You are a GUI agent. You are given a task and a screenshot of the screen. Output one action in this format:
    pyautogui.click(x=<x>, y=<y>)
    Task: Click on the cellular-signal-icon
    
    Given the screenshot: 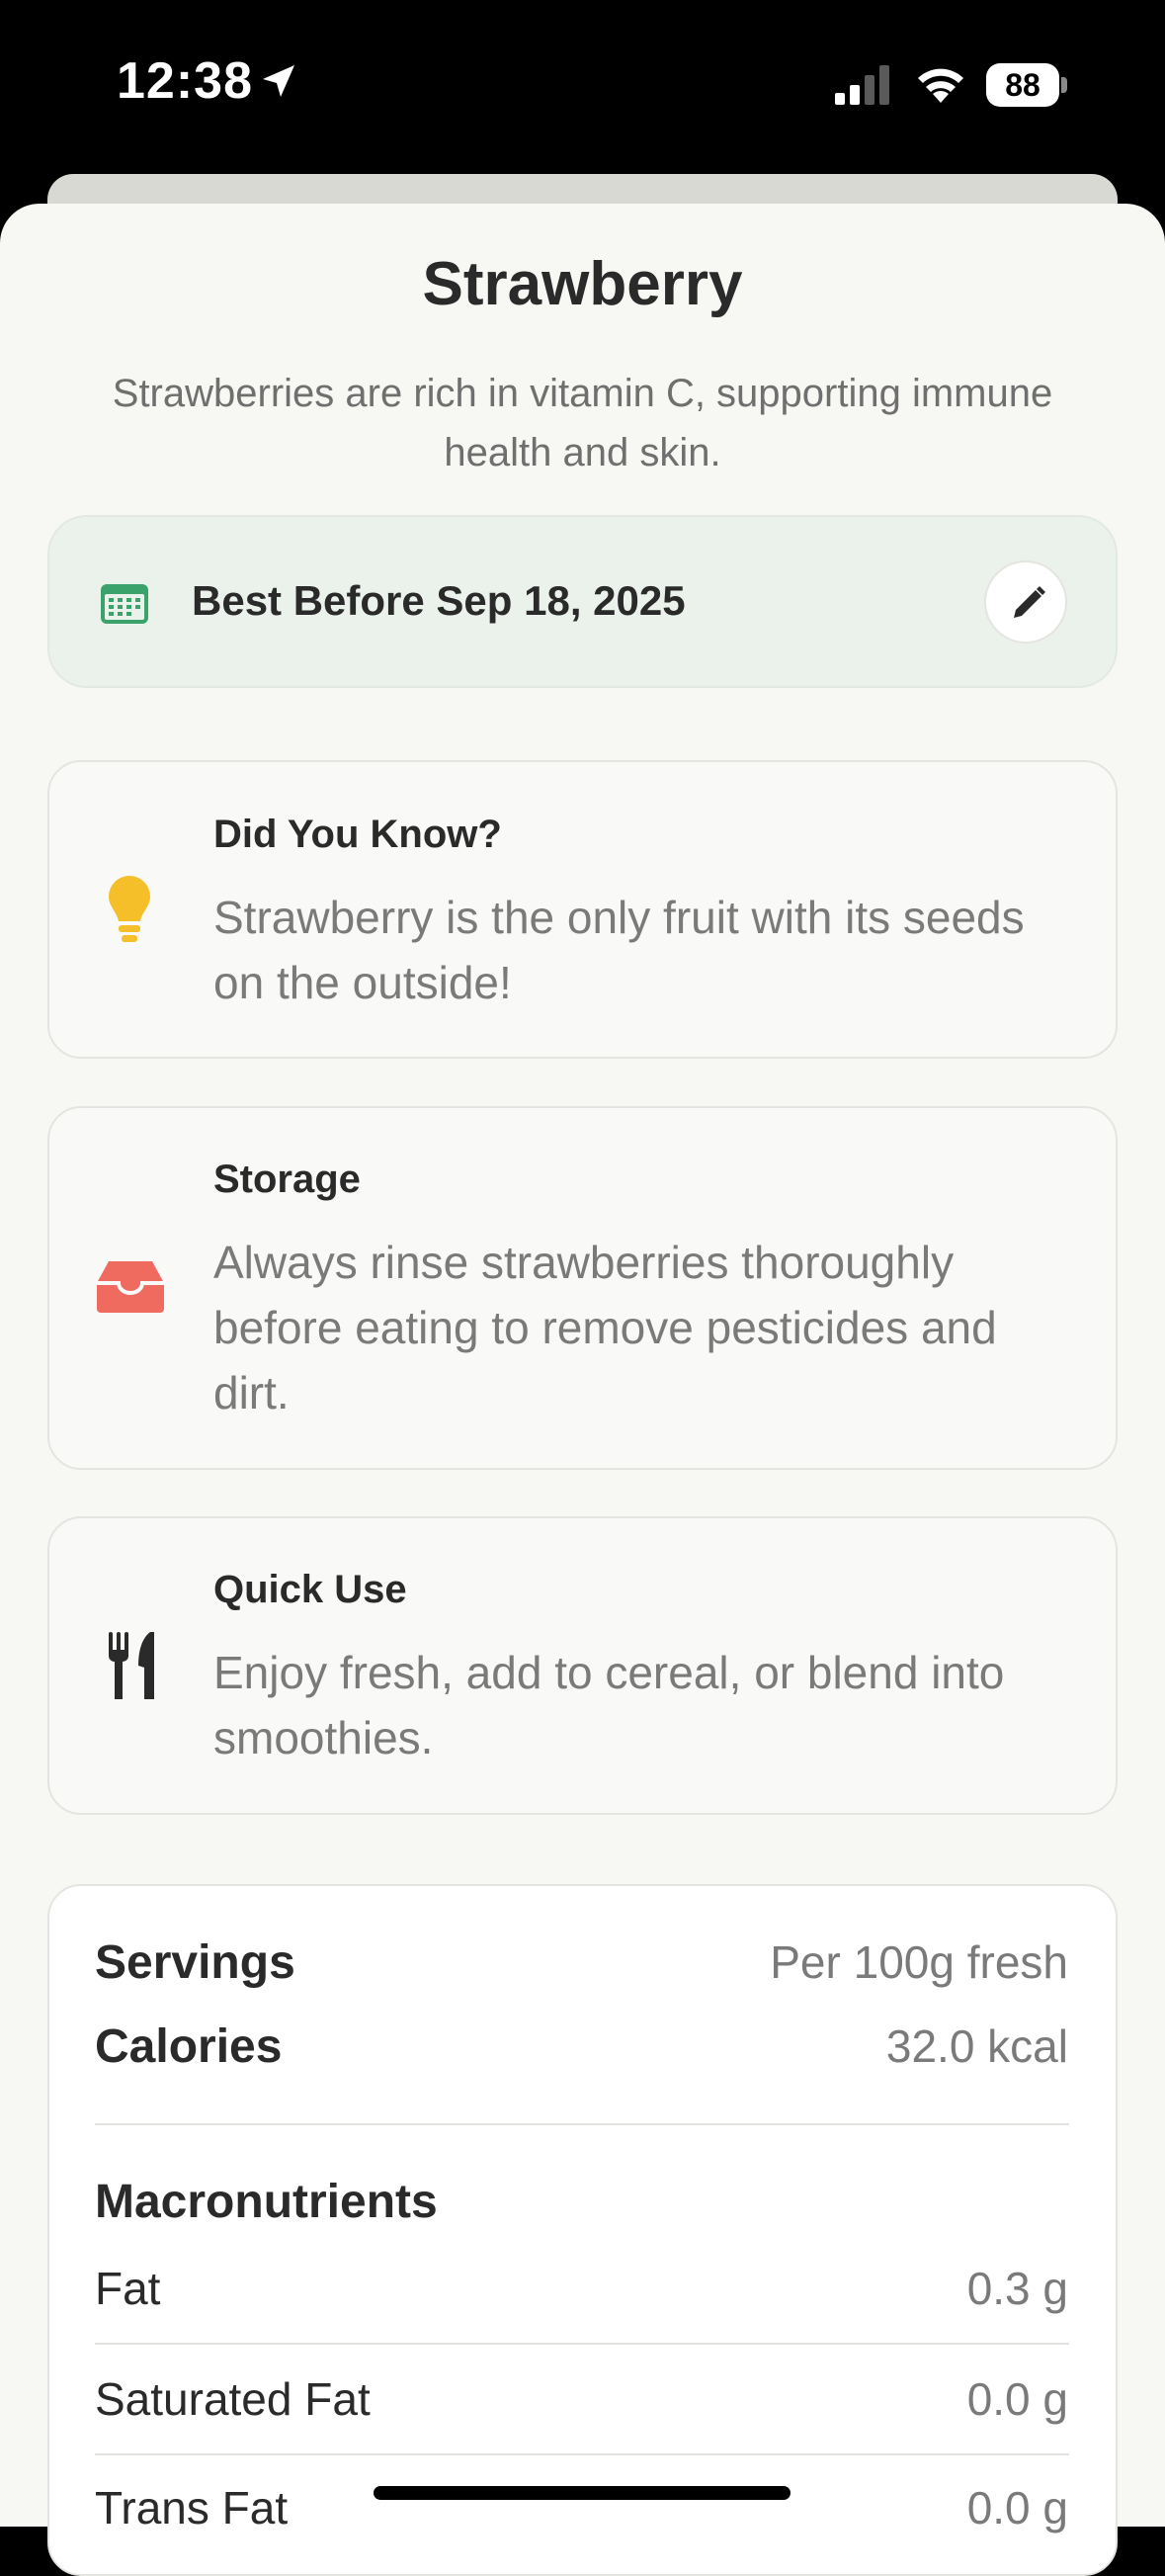 What is the action you would take?
    pyautogui.click(x=862, y=85)
    